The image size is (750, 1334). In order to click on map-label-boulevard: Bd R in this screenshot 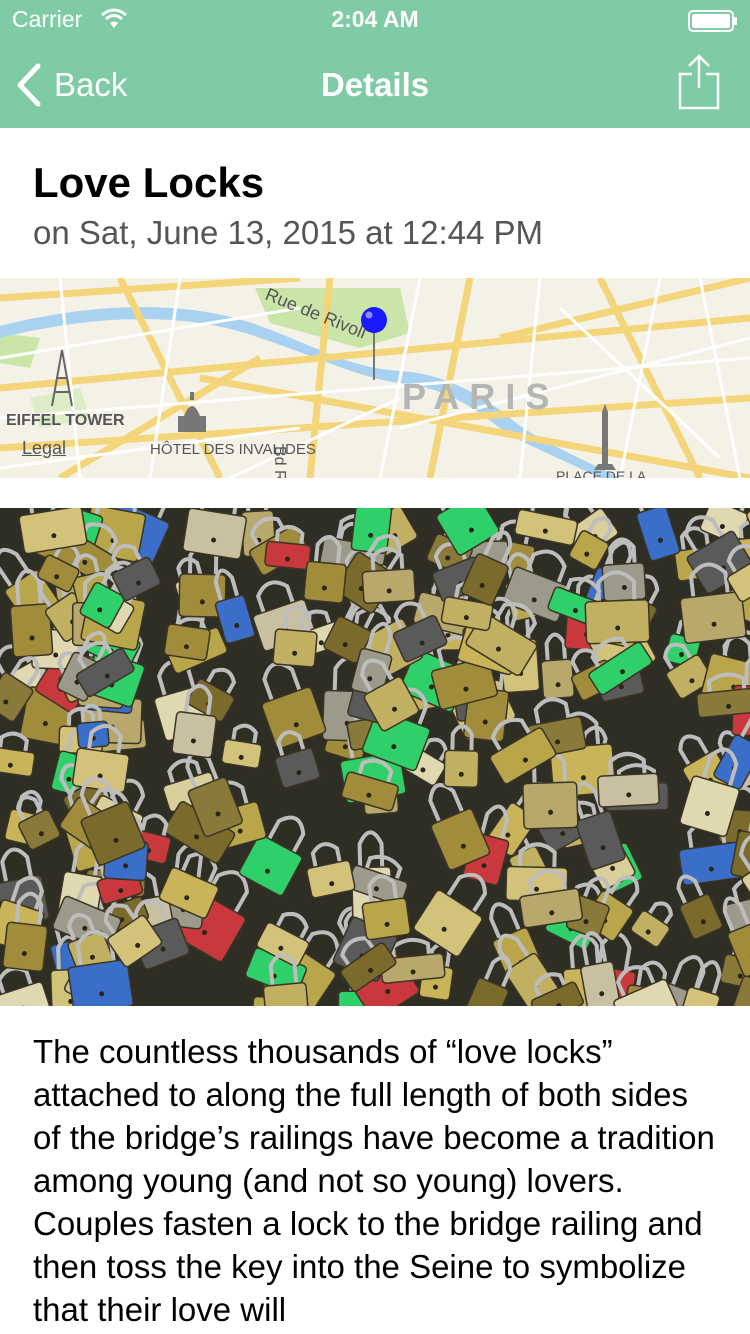, I will do `click(279, 462)`.